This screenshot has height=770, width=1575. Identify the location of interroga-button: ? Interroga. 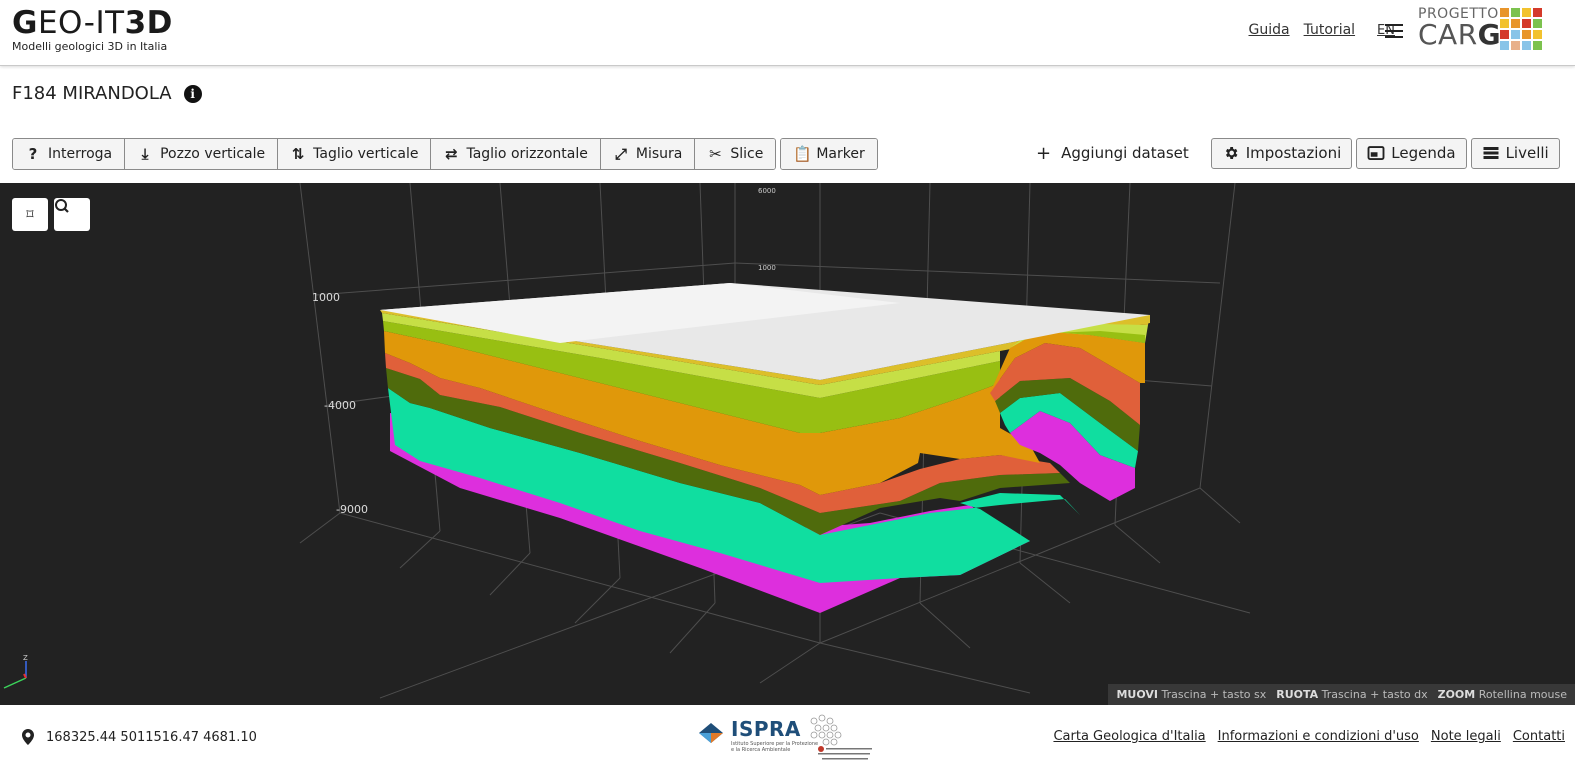
(69, 154).